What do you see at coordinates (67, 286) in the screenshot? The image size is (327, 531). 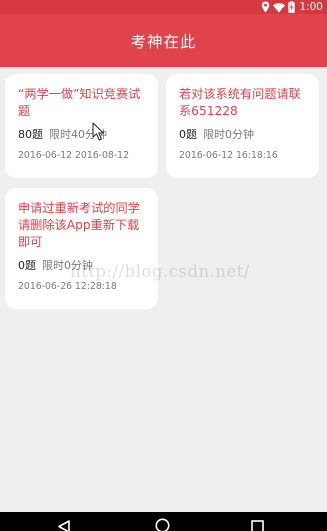 I see `exam-dates: 2016-06-26 12:28:18` at bounding box center [67, 286].